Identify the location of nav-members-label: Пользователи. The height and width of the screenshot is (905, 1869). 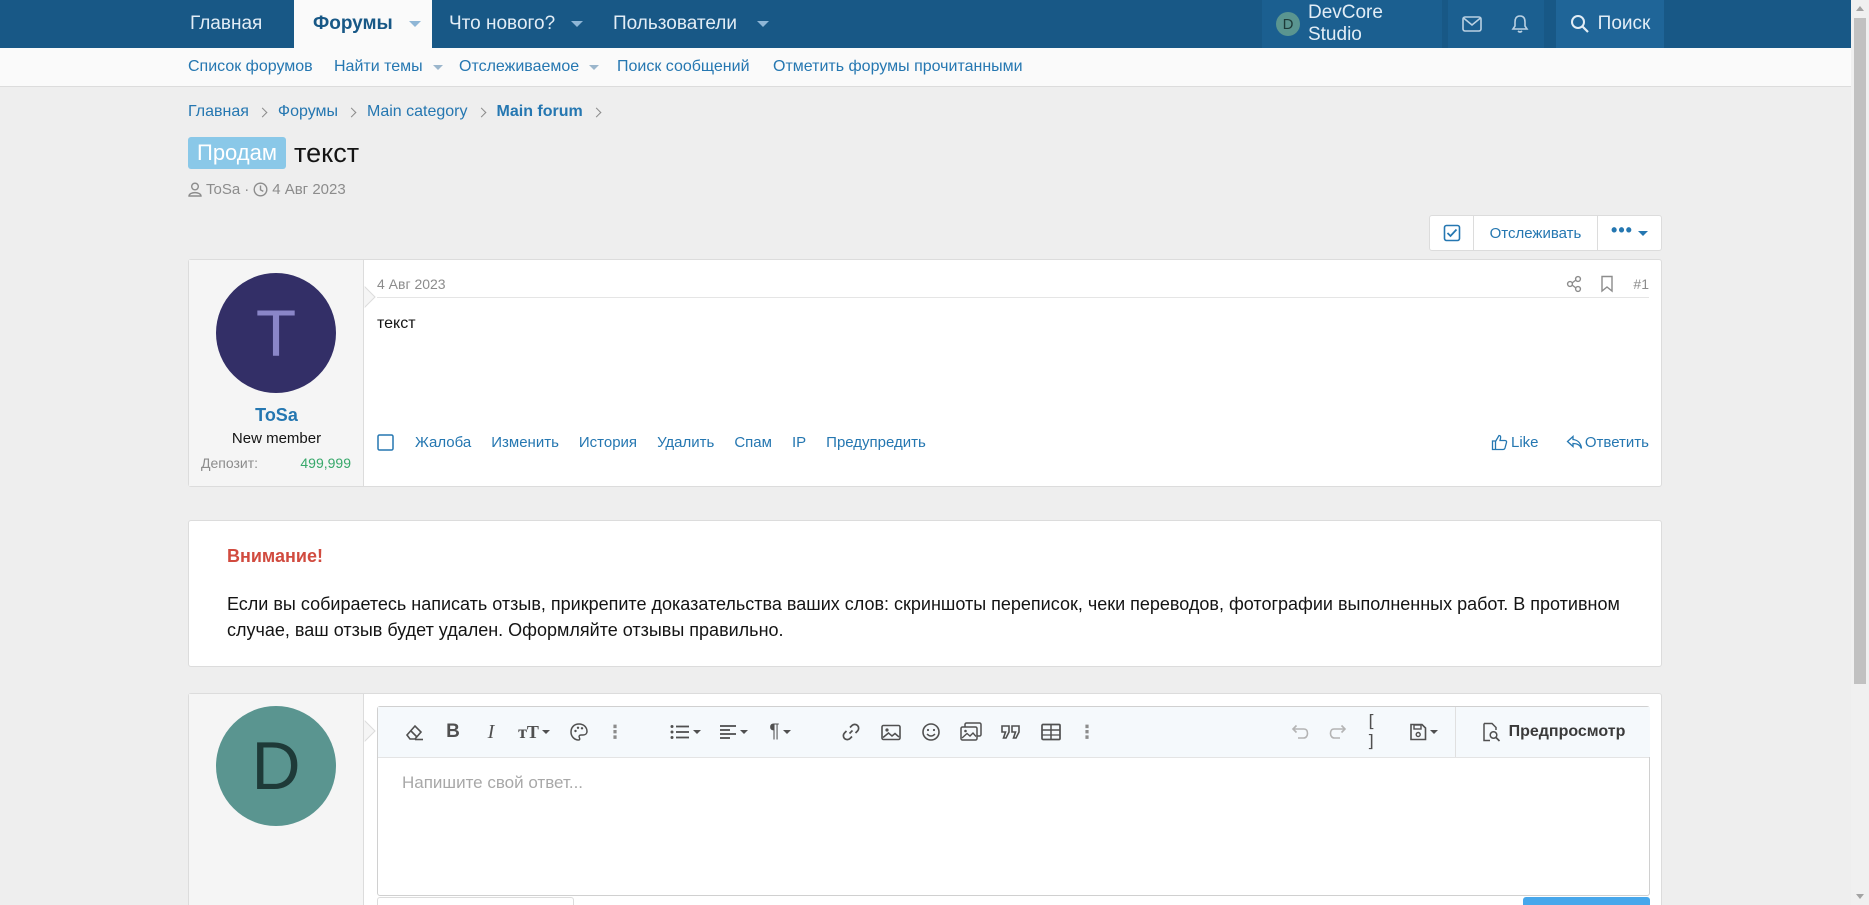
(675, 23).